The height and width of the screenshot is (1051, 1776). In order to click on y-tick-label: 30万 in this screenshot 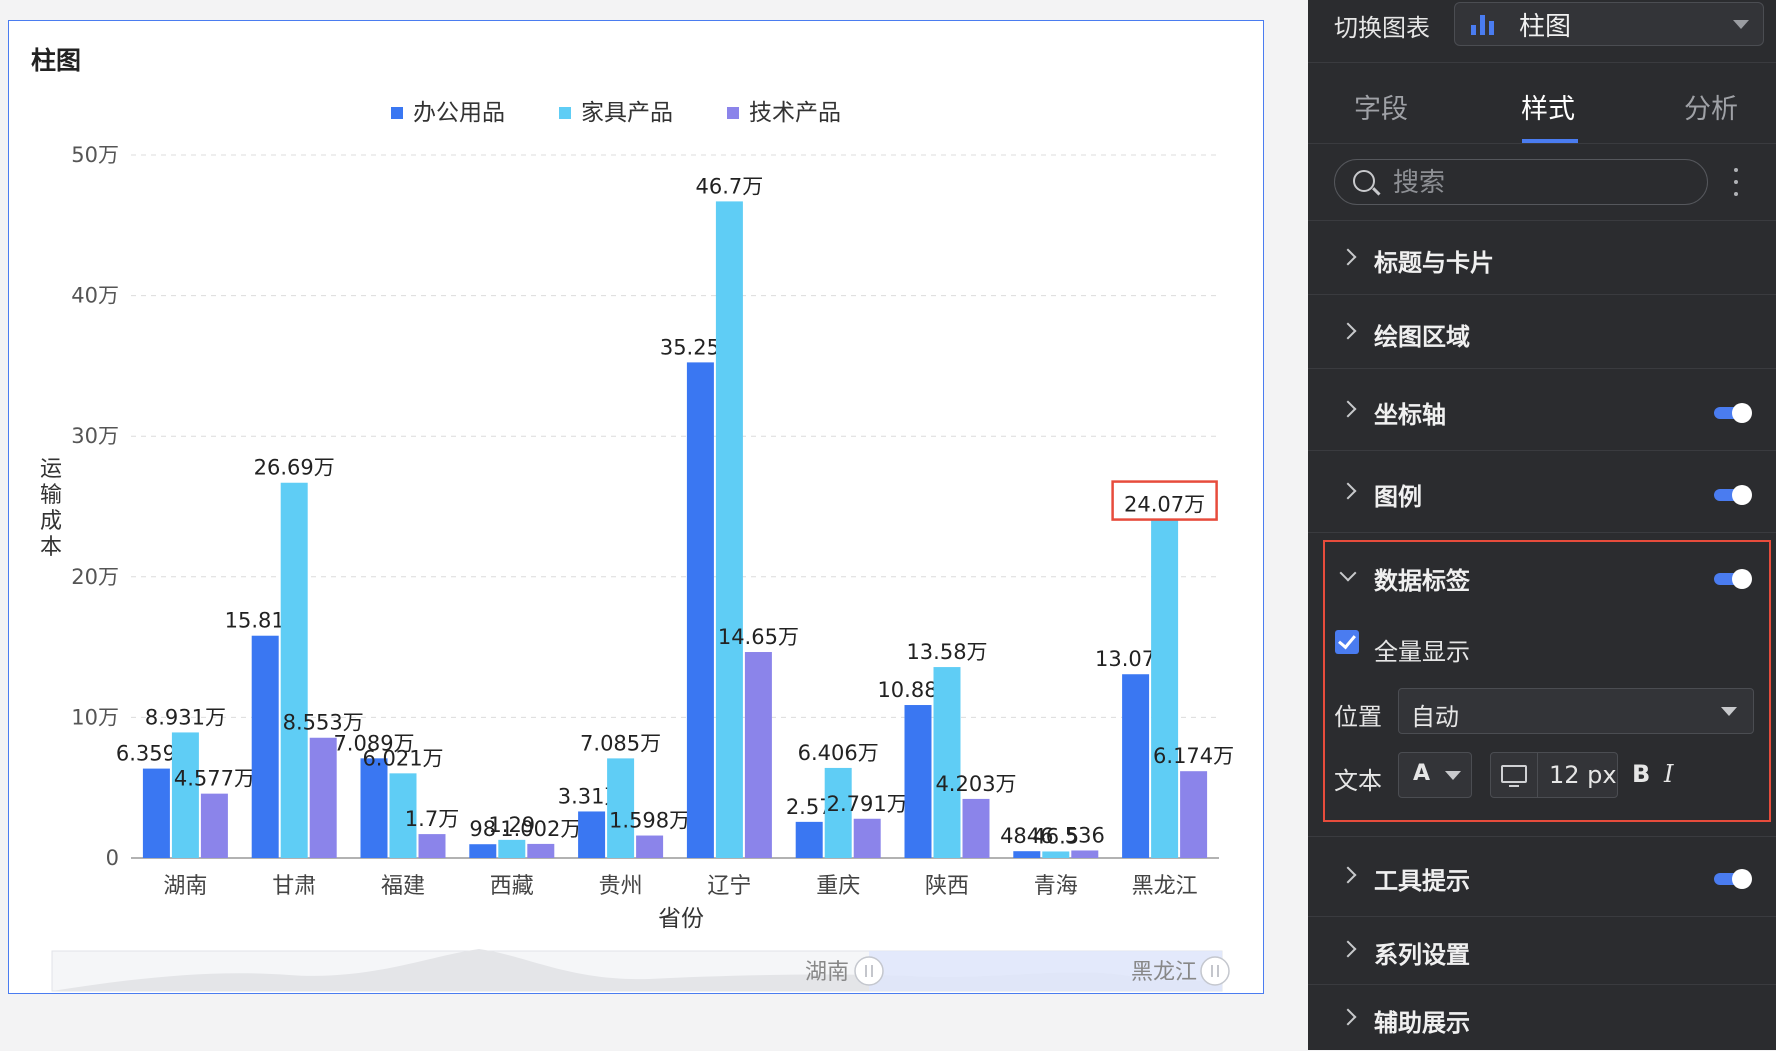, I will do `click(95, 436)`.